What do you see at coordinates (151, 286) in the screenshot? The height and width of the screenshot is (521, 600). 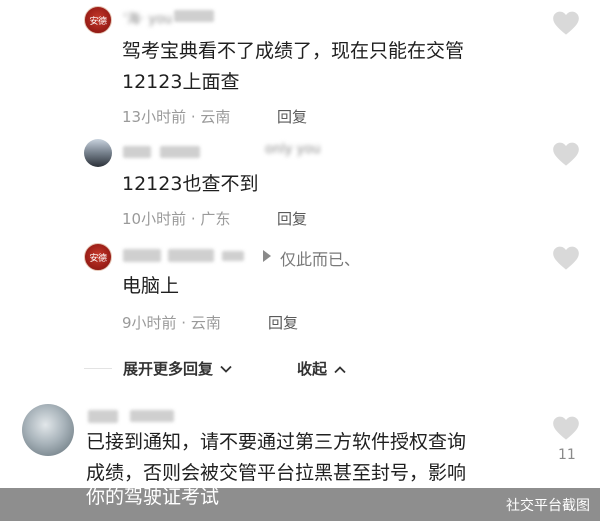 I see `reply-text-line: 电脑上` at bounding box center [151, 286].